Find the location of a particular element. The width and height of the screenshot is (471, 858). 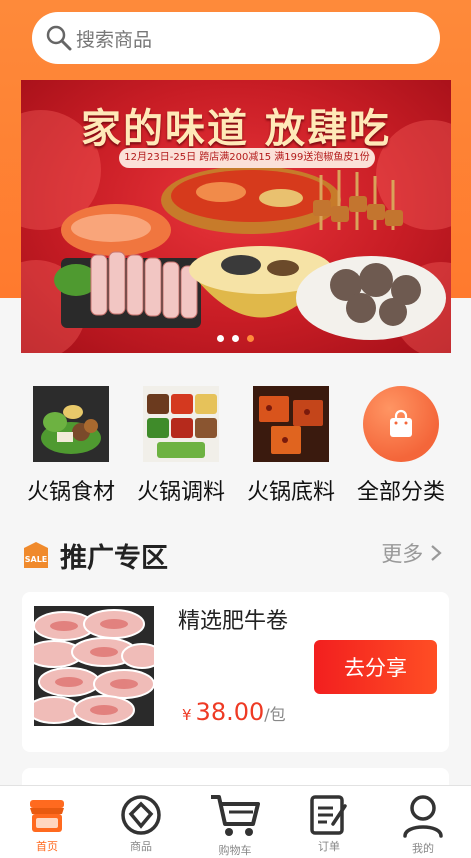

carousel-dots is located at coordinates (235, 338).